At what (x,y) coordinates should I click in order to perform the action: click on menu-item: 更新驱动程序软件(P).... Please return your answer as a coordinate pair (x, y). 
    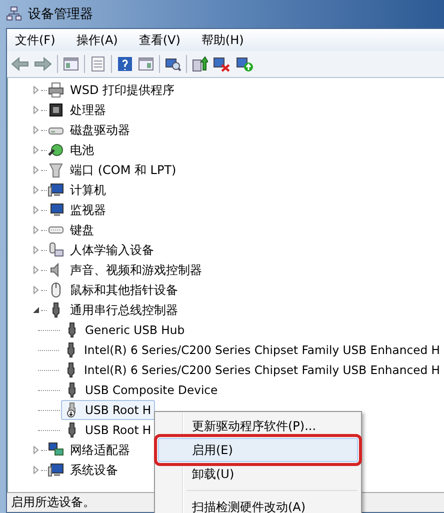
    Looking at the image, I should click on (258, 426).